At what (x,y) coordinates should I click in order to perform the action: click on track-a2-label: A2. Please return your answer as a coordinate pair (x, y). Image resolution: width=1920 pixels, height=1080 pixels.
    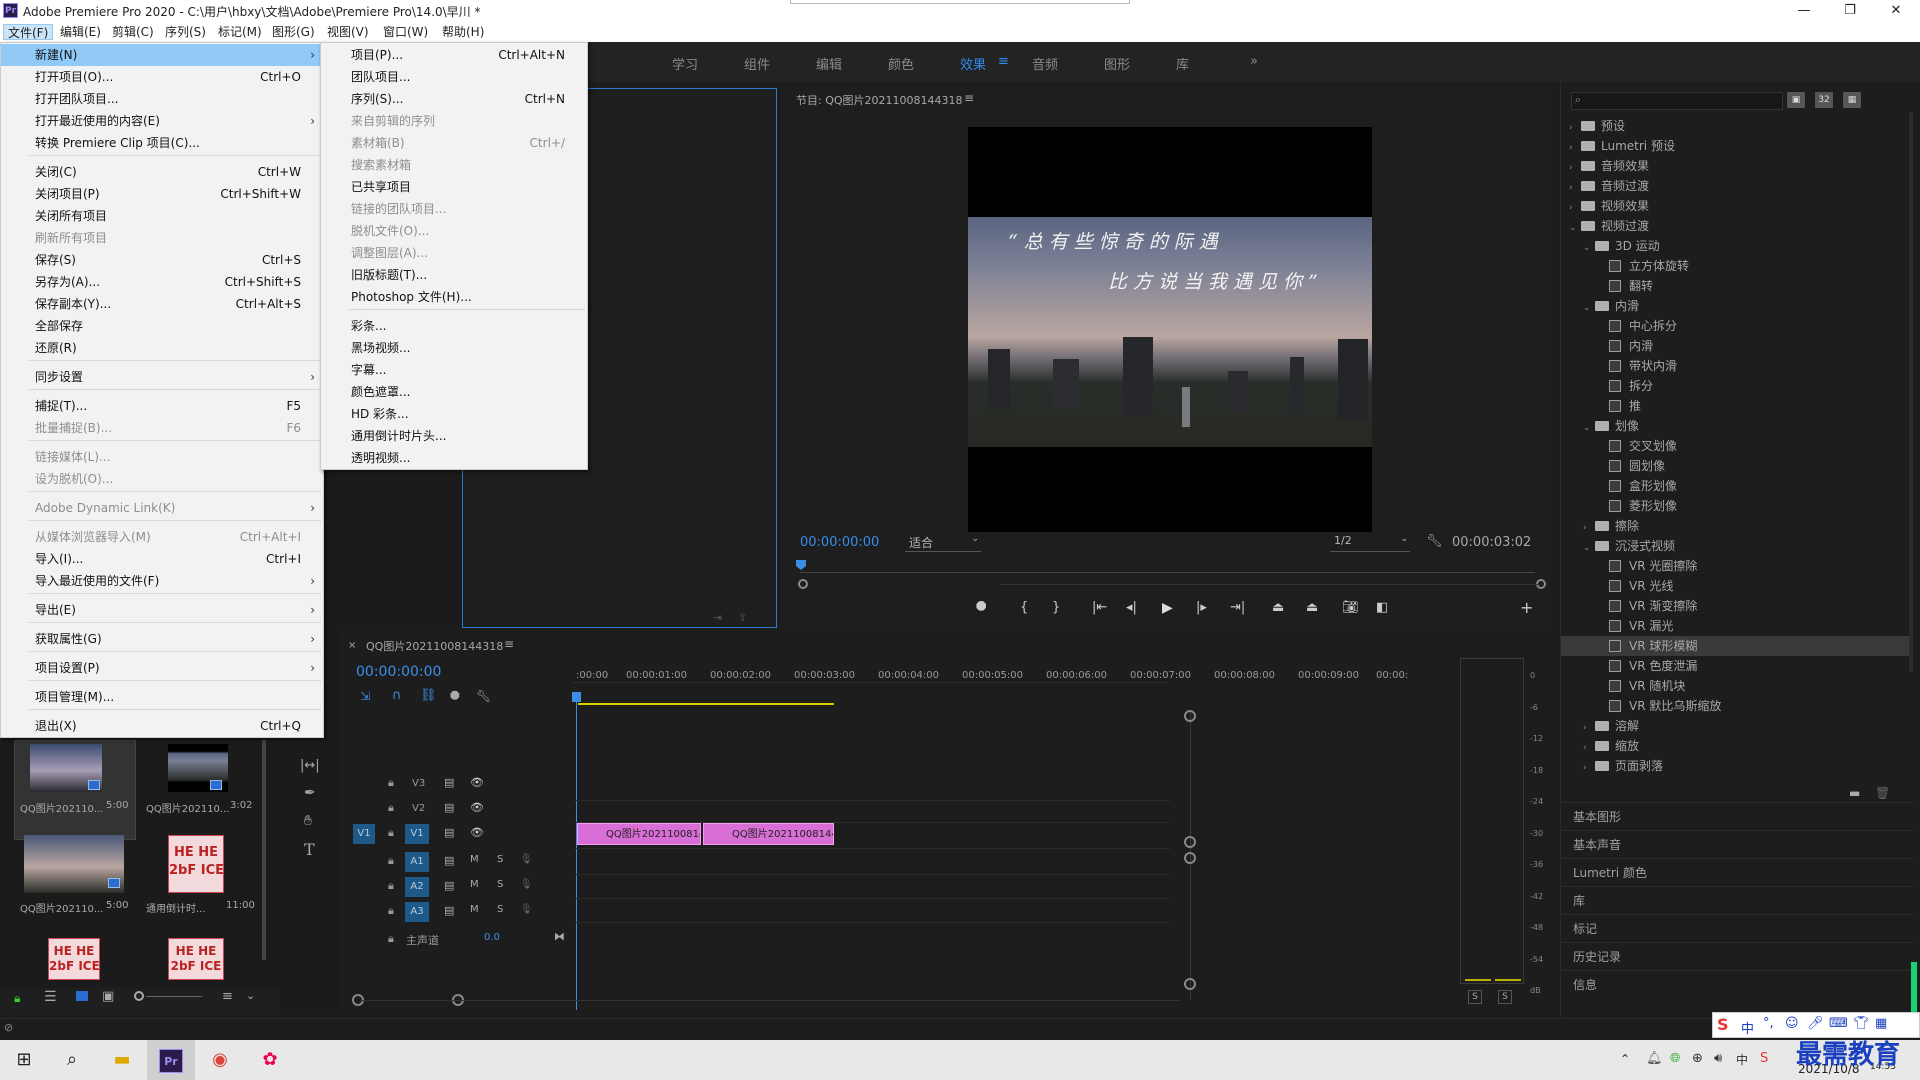
    Looking at the image, I should click on (417, 887).